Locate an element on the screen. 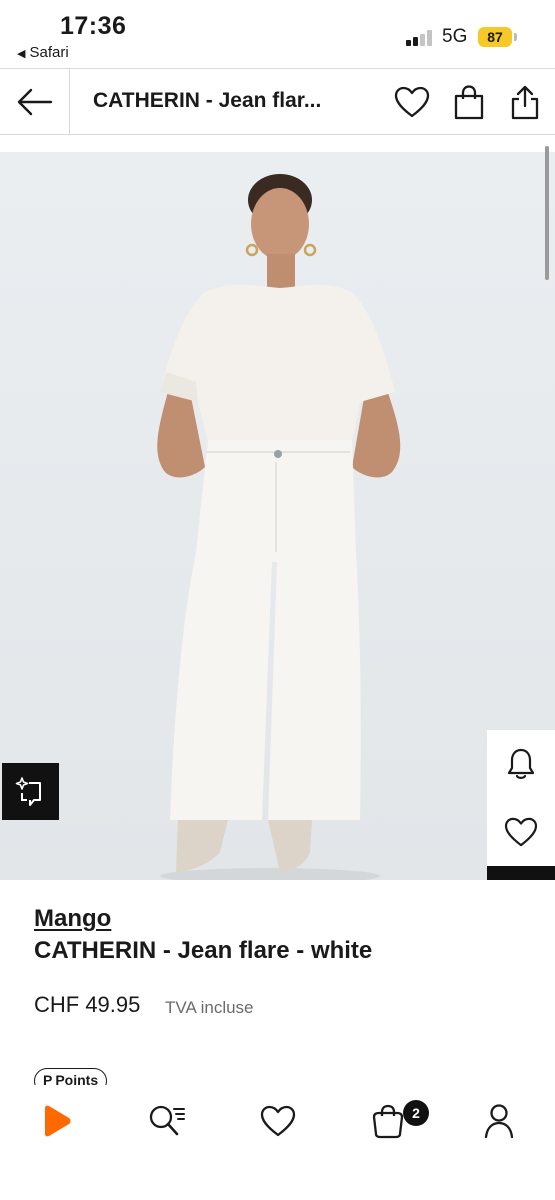 Image resolution: width=555 pixels, height=1200 pixels. search-icon is located at coordinates (167, 1120).